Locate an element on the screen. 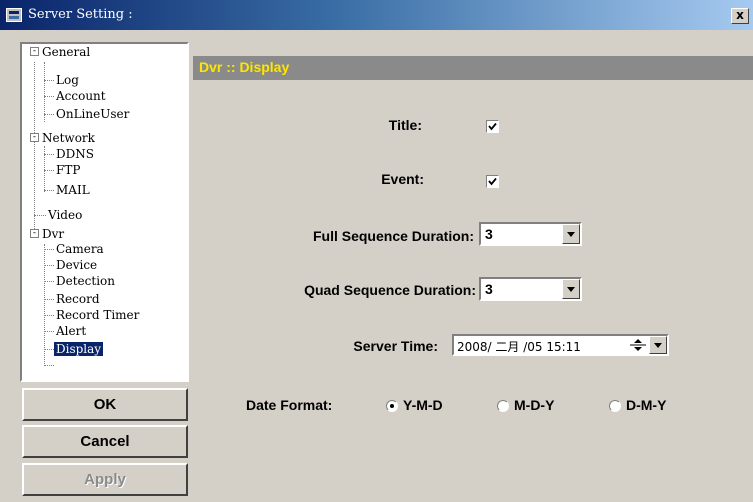  tree-item-display: Display is located at coordinates (79, 349).